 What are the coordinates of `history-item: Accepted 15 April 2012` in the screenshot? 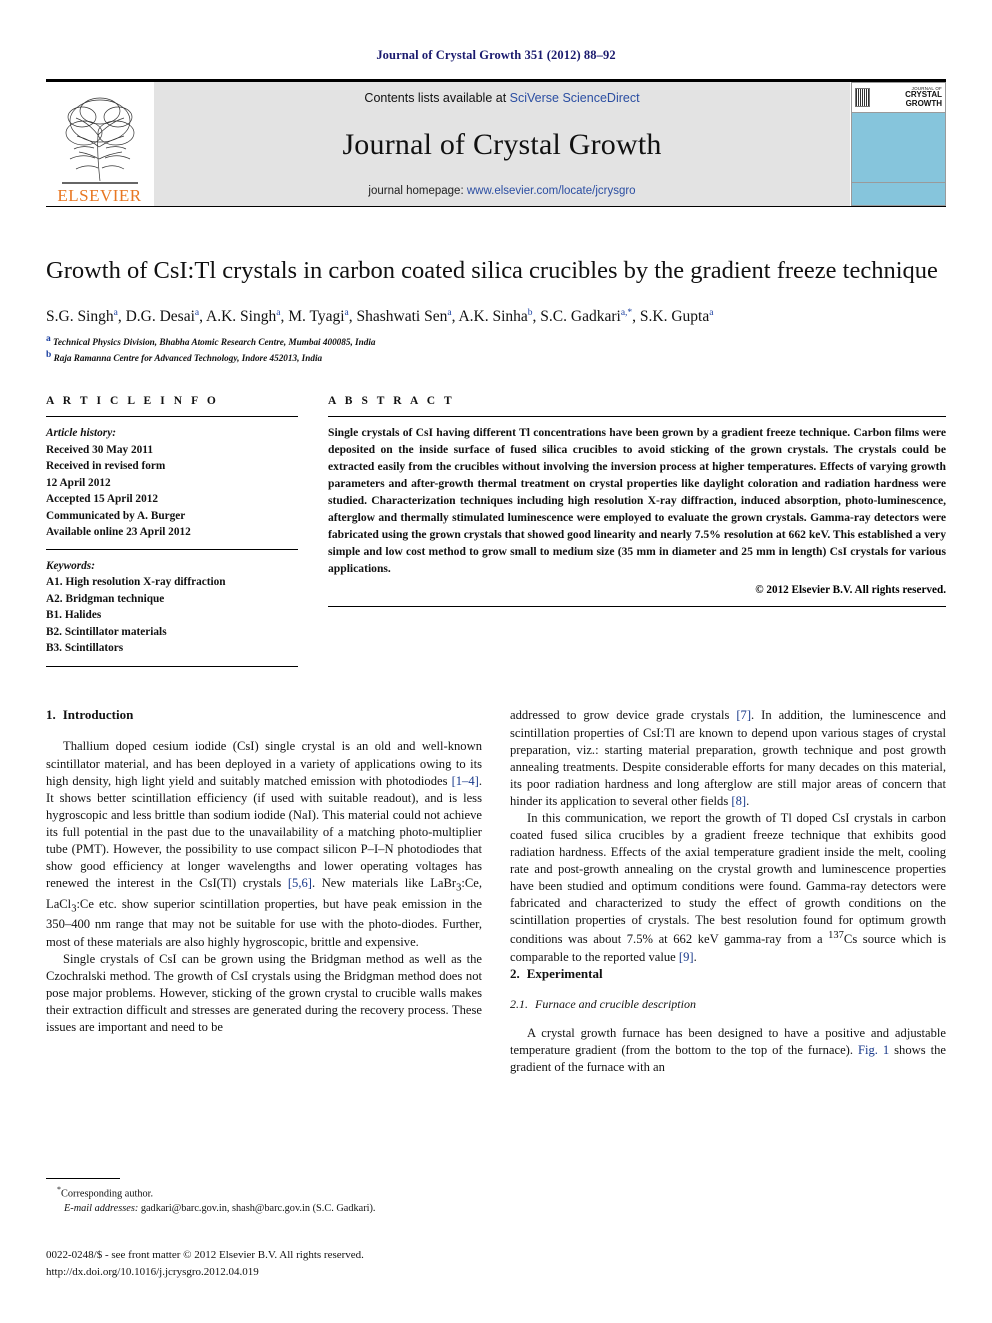 It's located at (102, 499).